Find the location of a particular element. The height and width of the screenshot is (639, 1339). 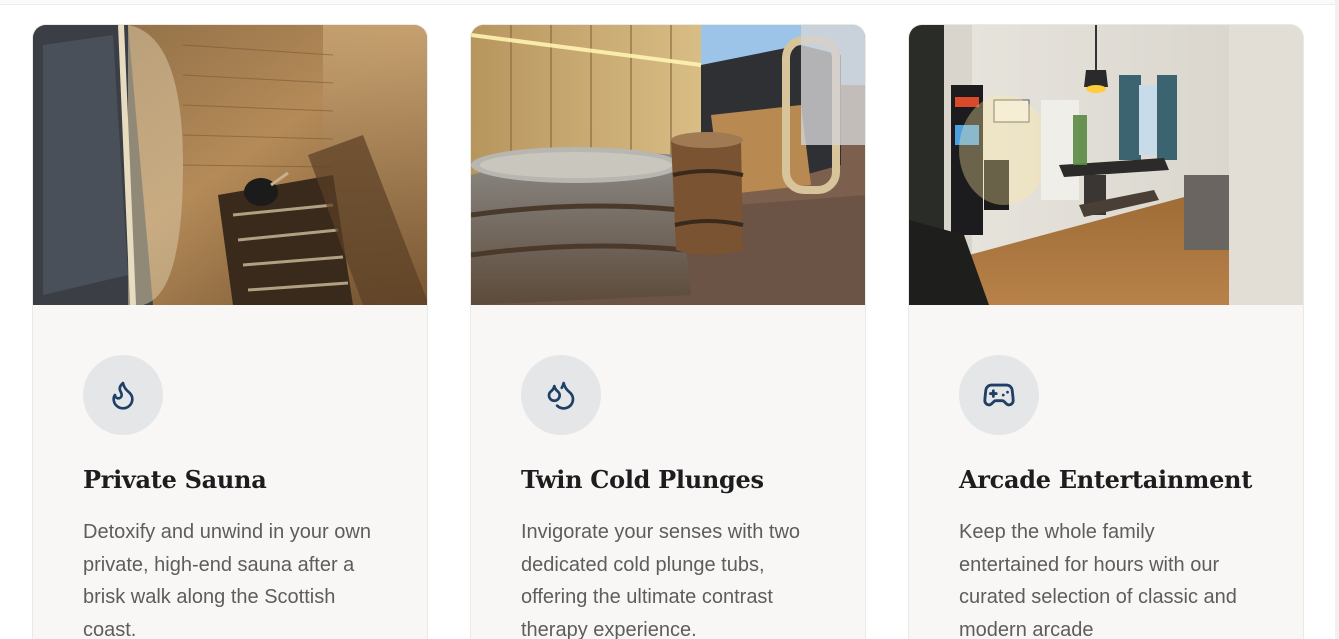

flame-icon is located at coordinates (123, 395).